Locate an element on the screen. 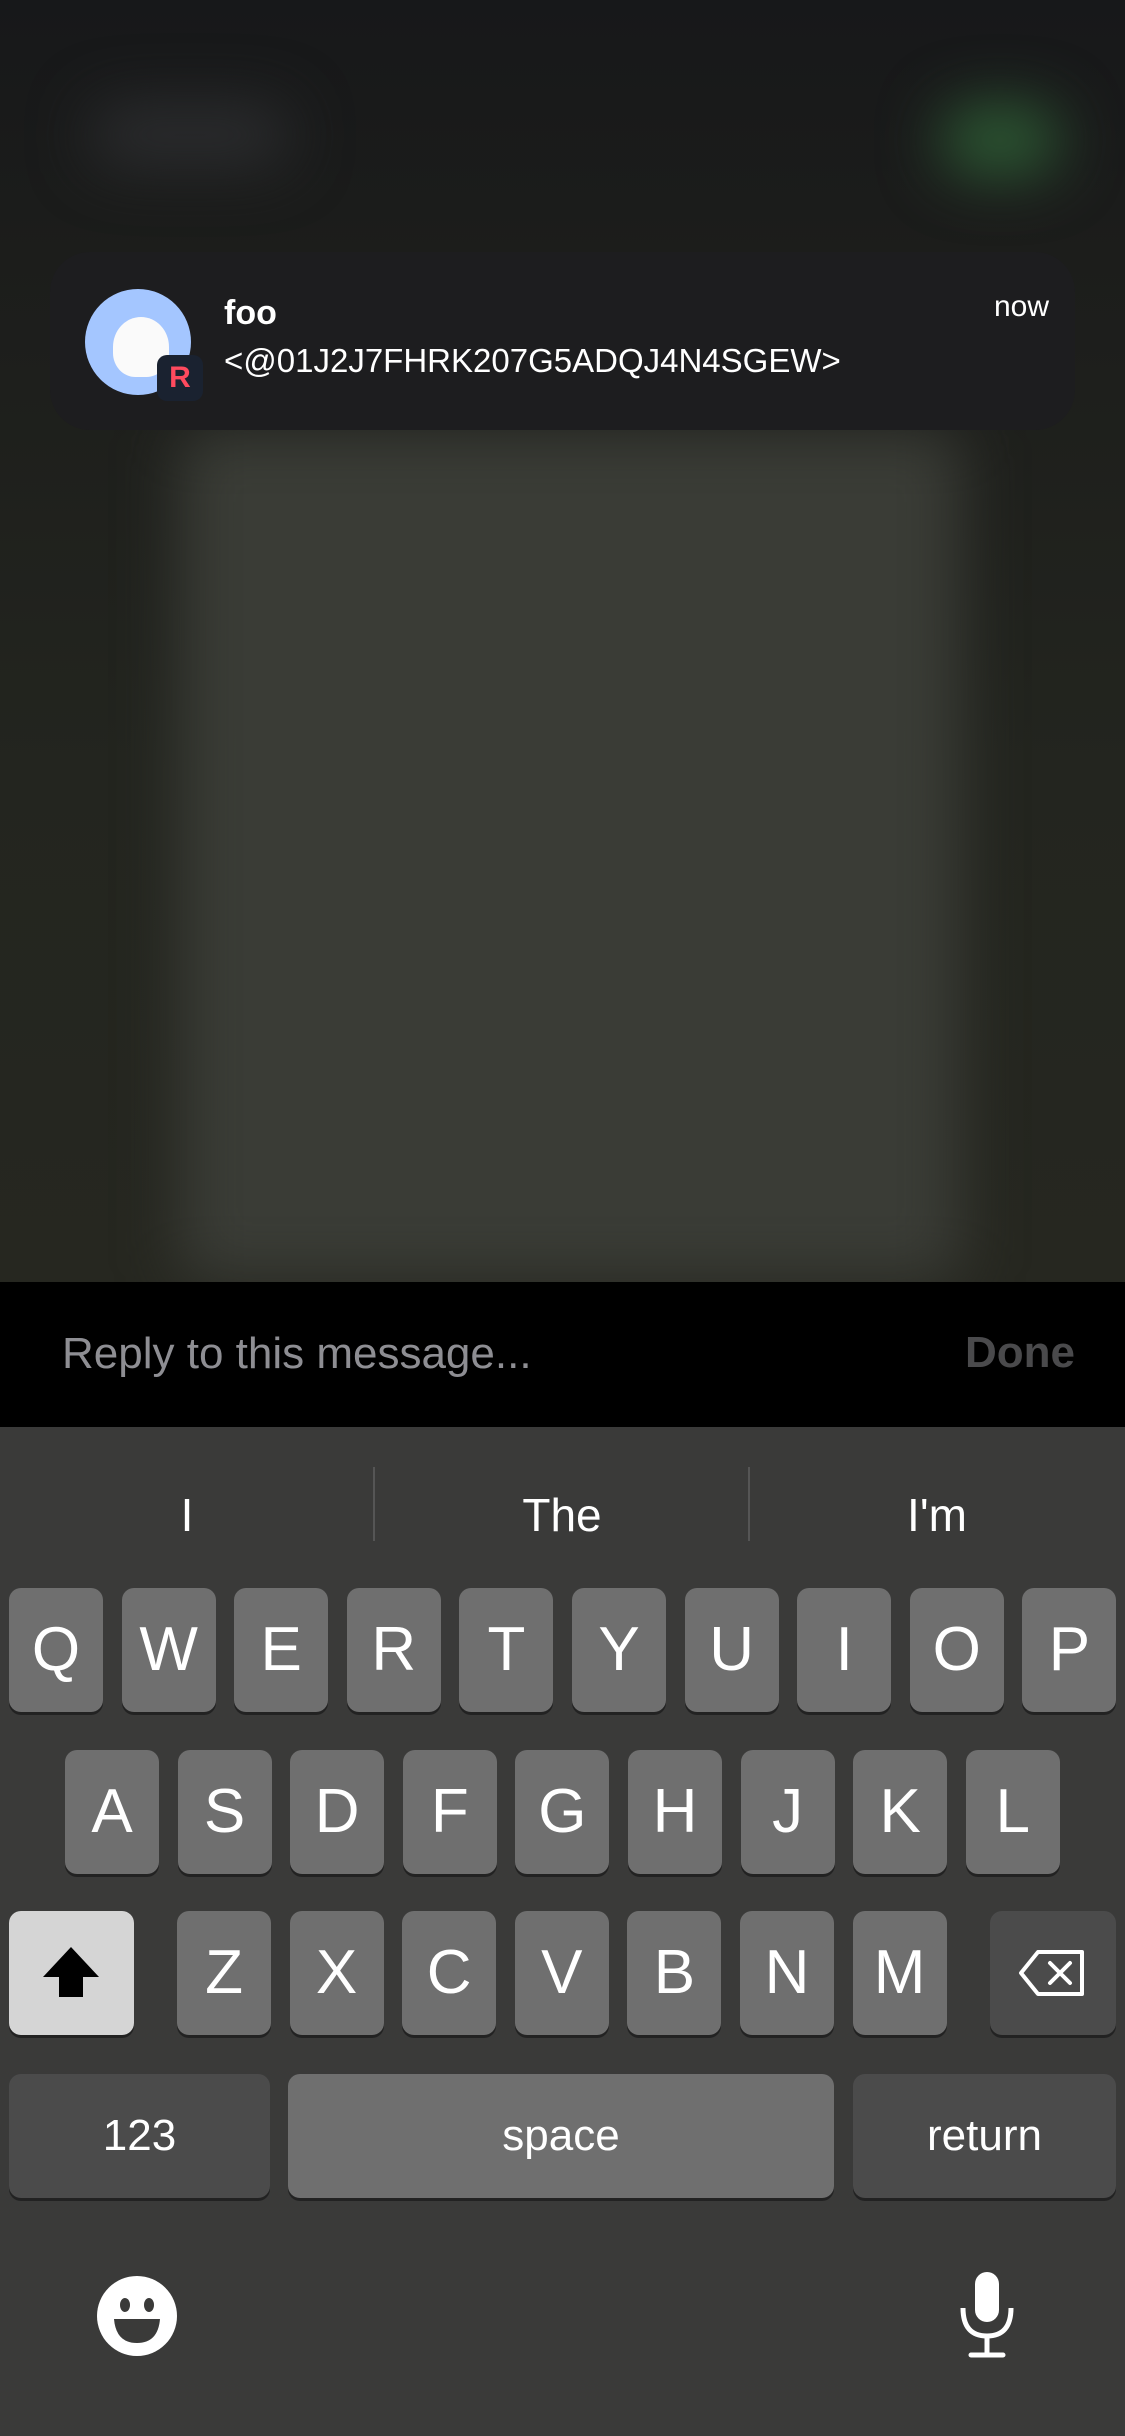 The width and height of the screenshot is (1125, 2436). key-o: O is located at coordinates (956, 1650).